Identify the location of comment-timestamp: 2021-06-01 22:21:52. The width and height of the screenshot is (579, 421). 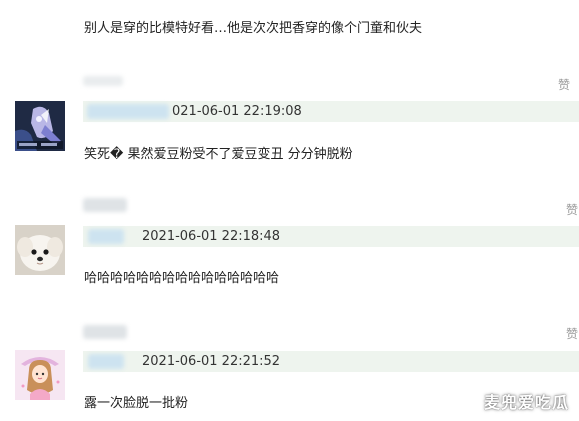
(211, 361).